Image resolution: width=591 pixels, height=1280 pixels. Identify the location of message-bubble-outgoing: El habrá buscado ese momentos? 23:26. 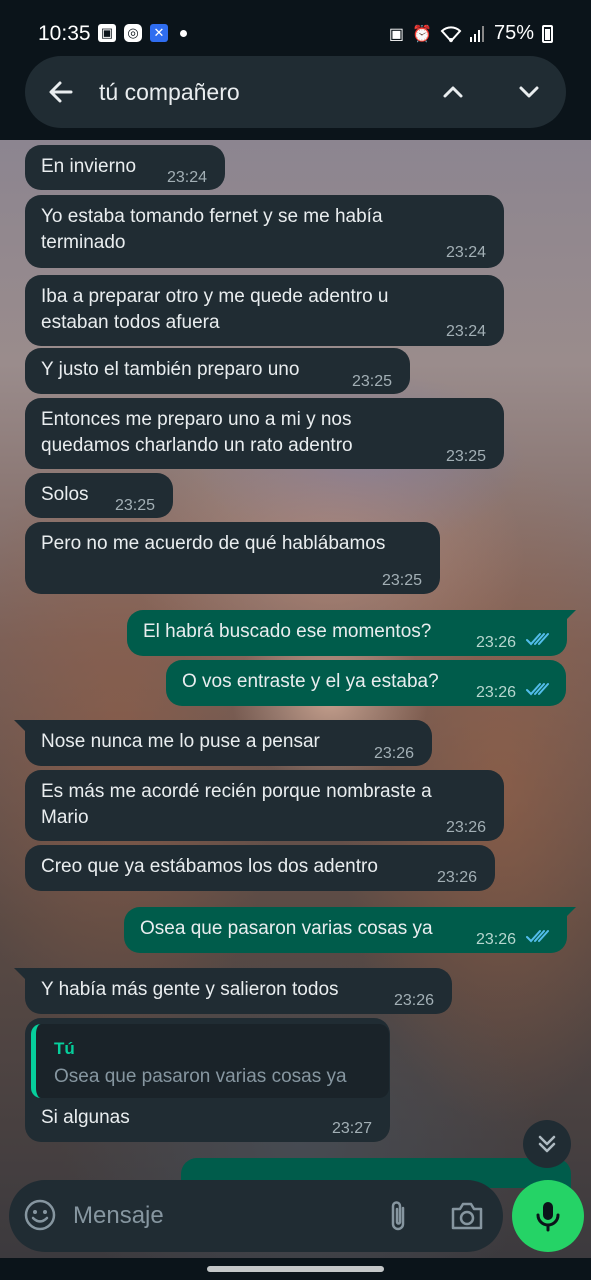
(347, 633).